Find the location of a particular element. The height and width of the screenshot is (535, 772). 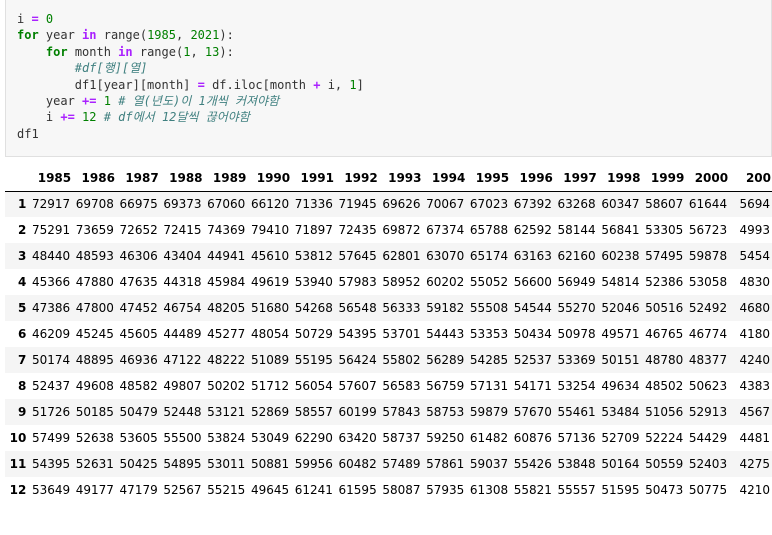

table-cell: 48502 is located at coordinates (664, 386).